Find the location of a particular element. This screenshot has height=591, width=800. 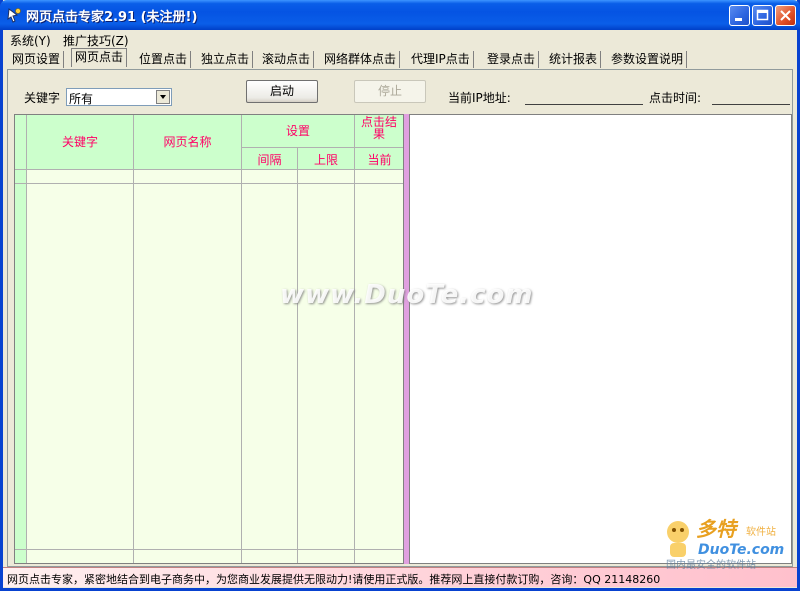

close-icon is located at coordinates (785, 15).